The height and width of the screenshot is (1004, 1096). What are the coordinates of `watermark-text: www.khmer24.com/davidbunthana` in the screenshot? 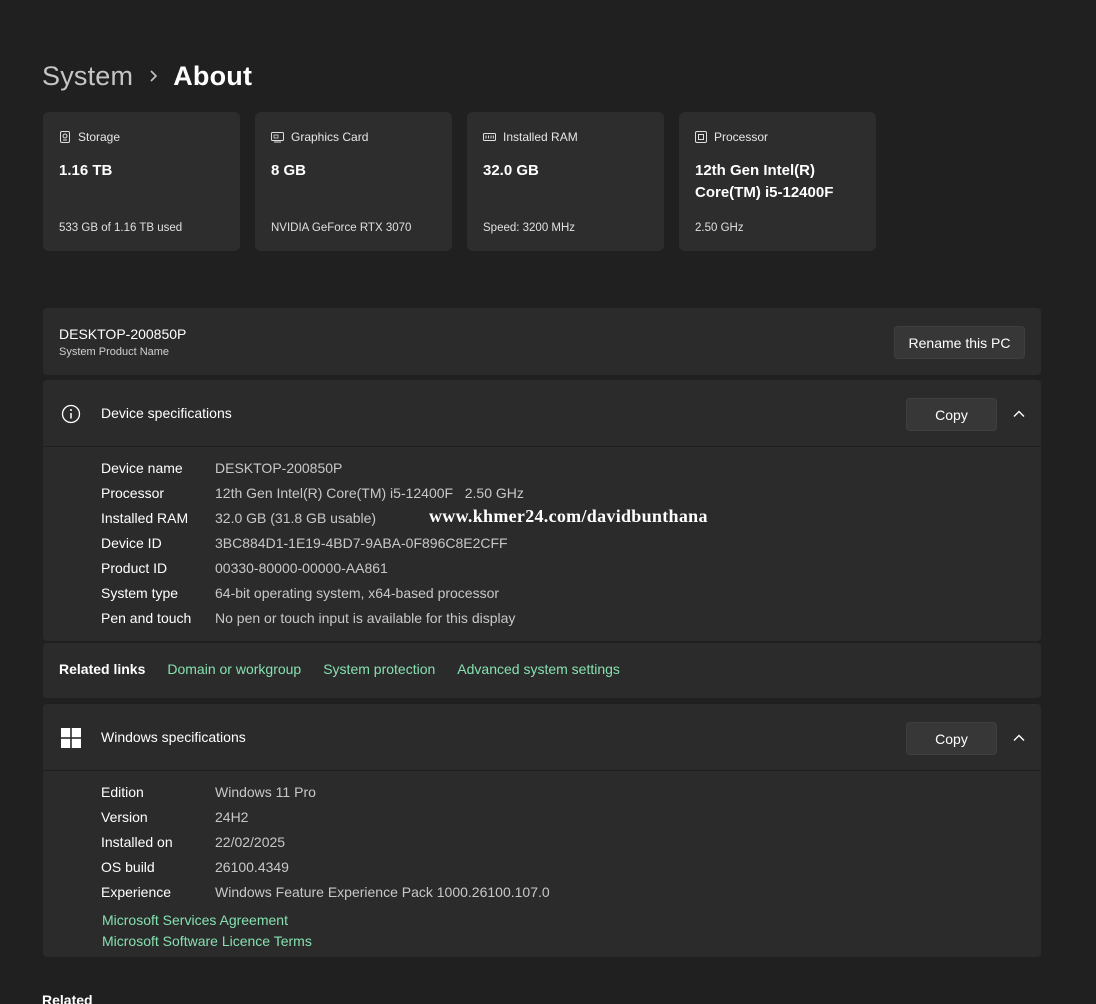 It's located at (568, 516).